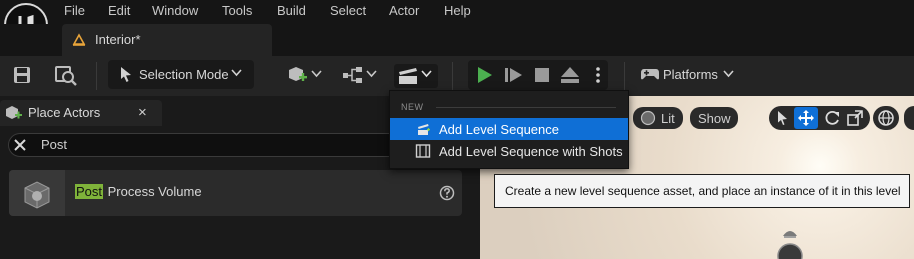 The width and height of the screenshot is (914, 259). What do you see at coordinates (236, 73) in the screenshot?
I see `chevron-down-icon` at bounding box center [236, 73].